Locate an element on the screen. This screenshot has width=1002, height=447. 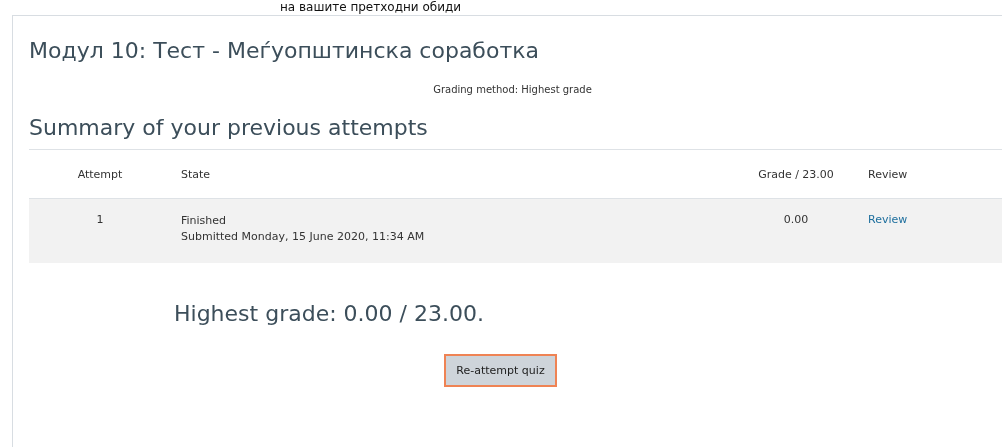
state-text: Finished is located at coordinates (204, 221).